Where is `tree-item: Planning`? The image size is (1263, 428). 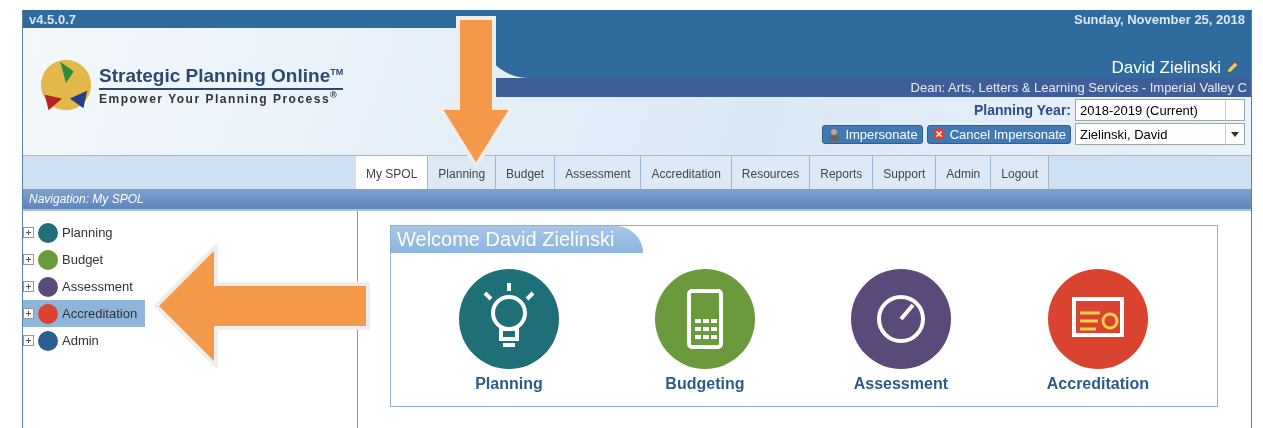
tree-item: Planning is located at coordinates (72, 232).